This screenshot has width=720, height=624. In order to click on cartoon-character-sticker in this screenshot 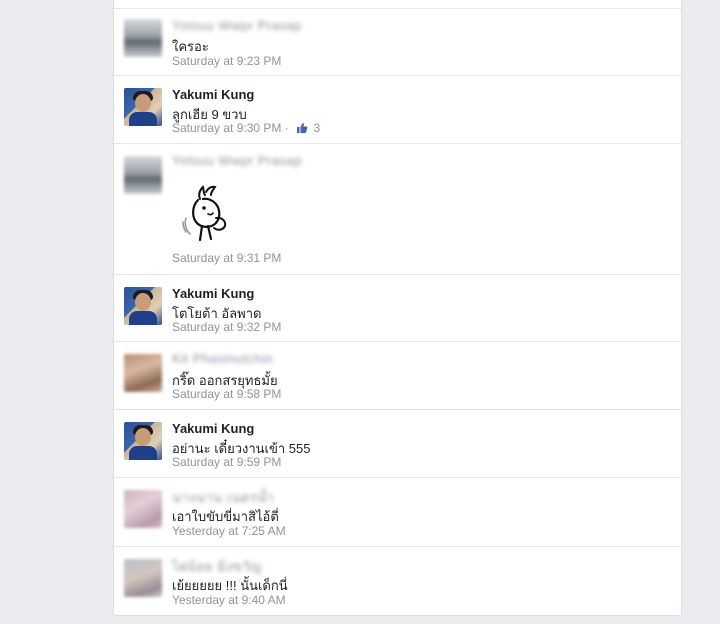, I will do `click(208, 213)`.